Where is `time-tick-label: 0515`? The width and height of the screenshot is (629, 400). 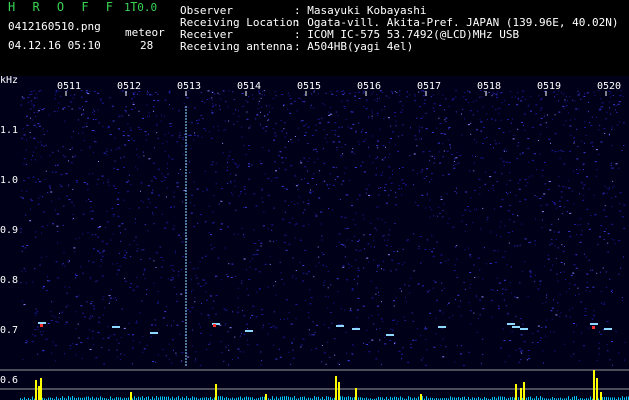 time-tick-label: 0515 is located at coordinates (309, 86).